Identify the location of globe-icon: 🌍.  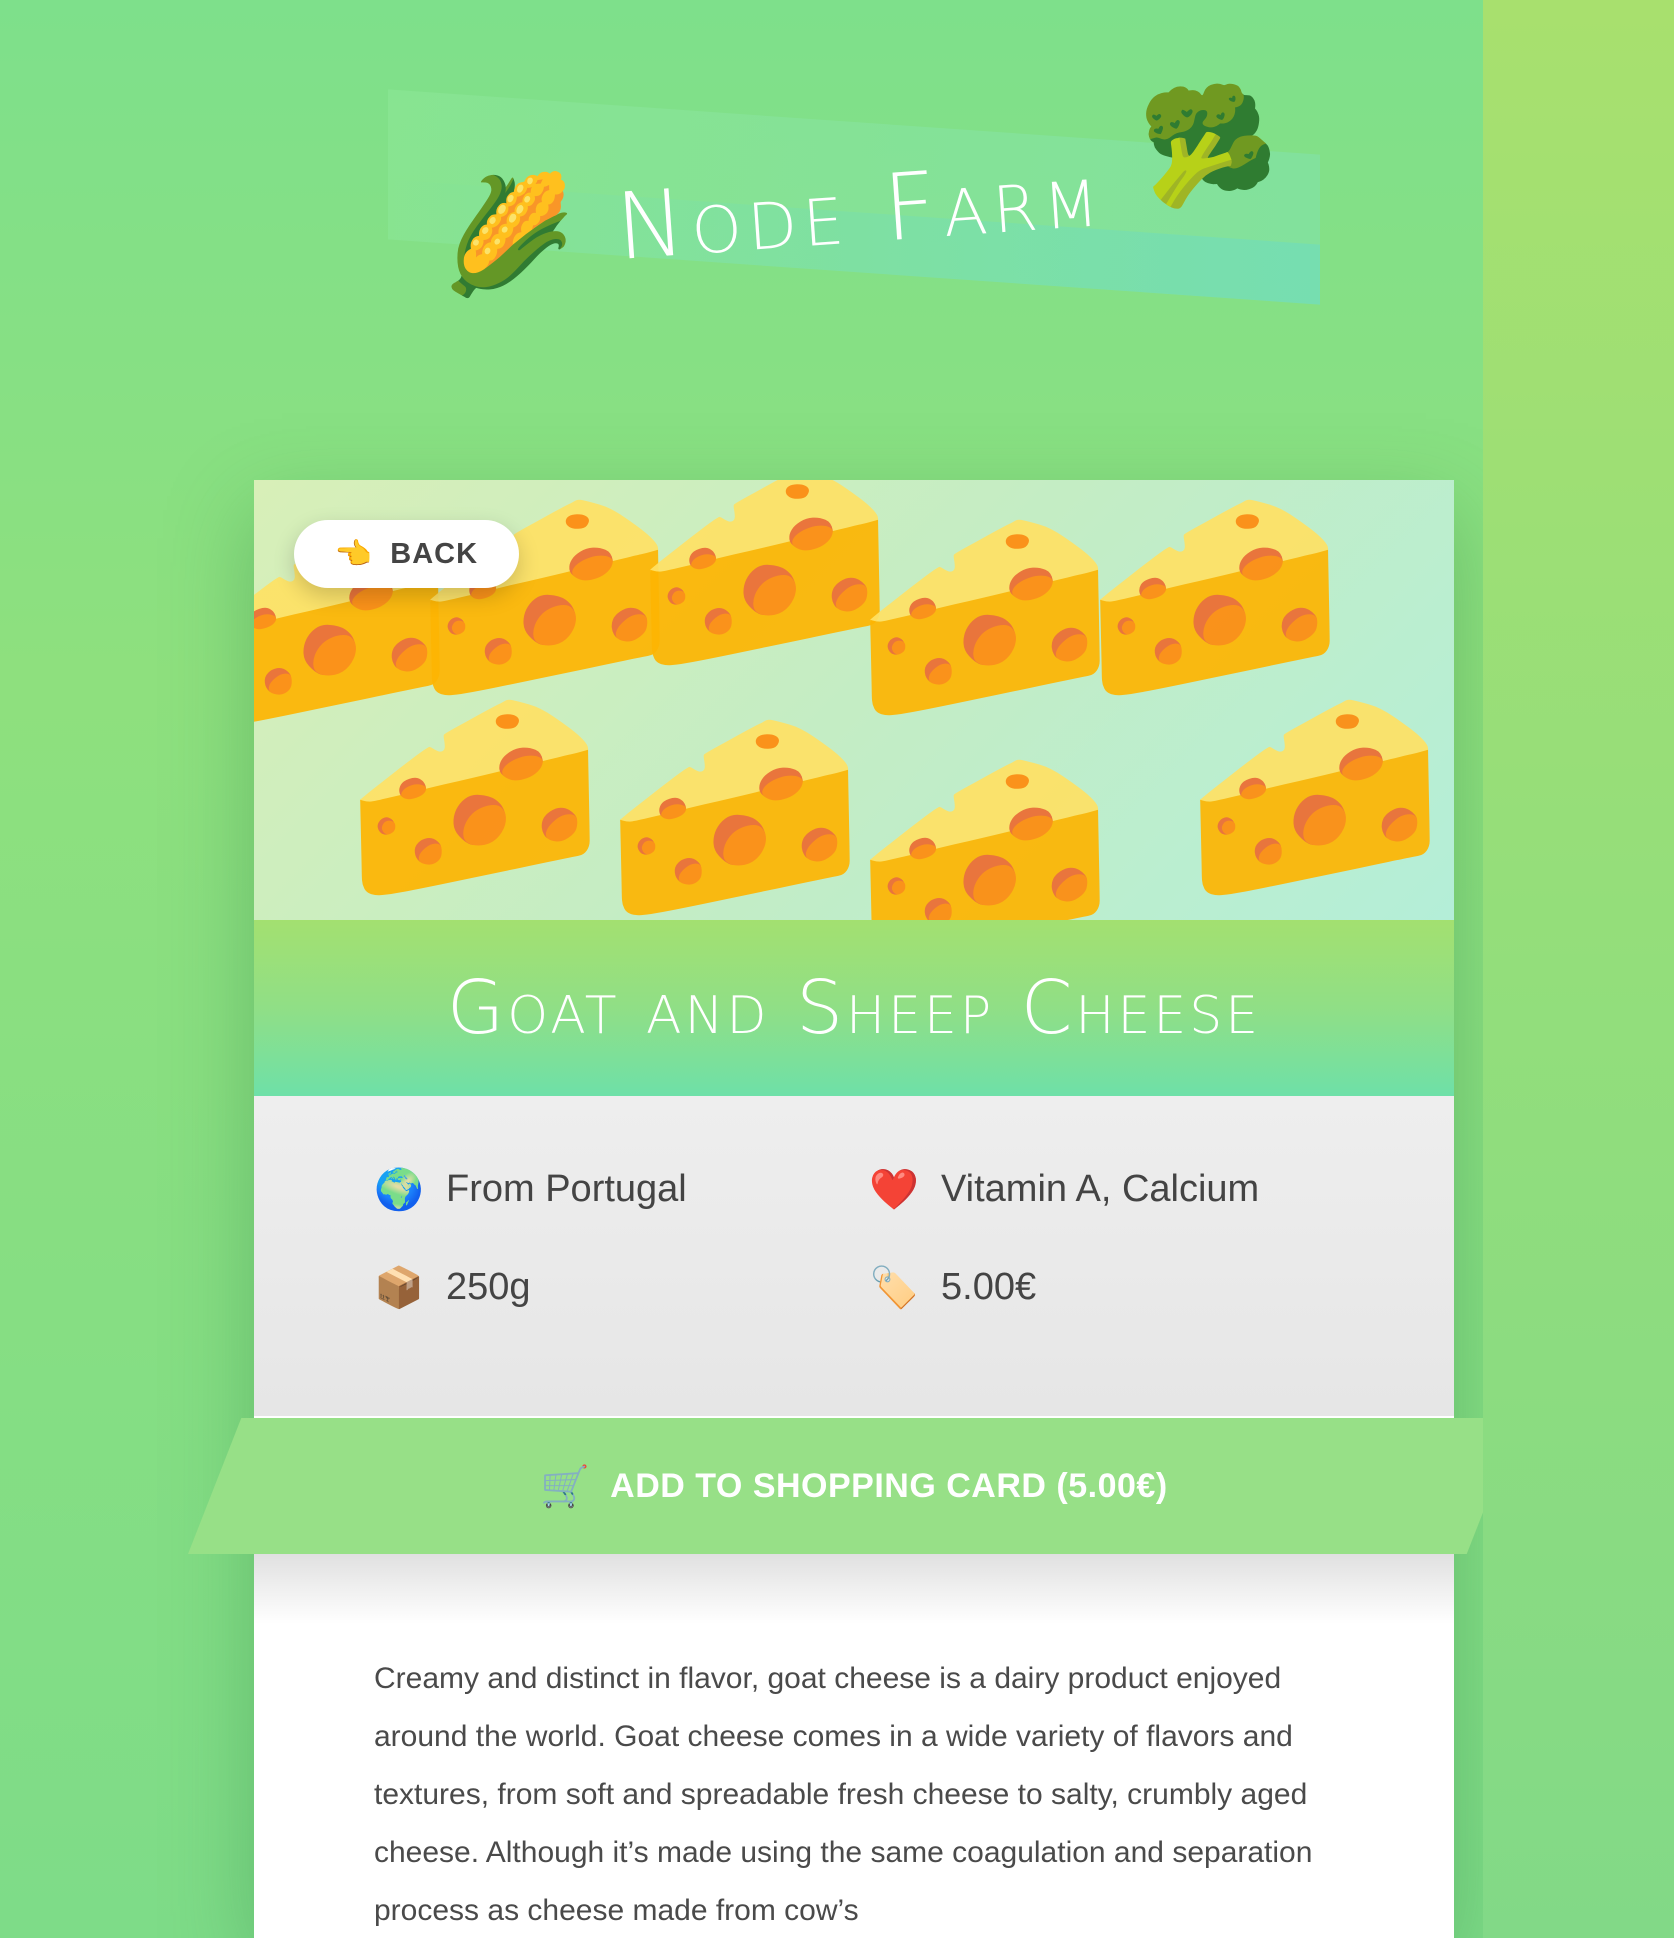
(399, 1190).